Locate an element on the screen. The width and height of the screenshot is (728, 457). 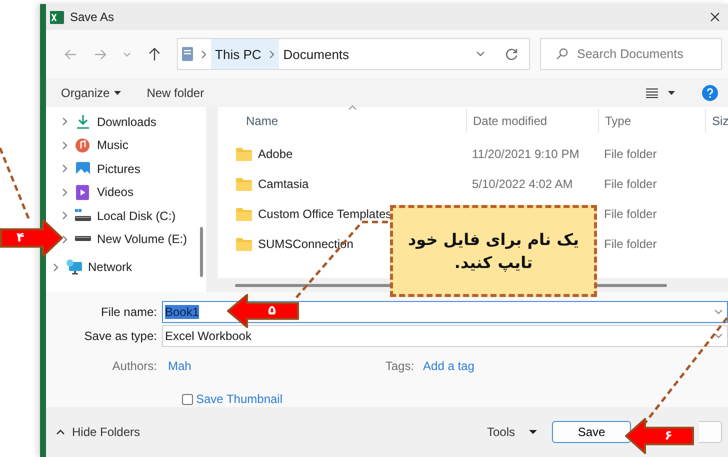
file-name: Custom Office Templates is located at coordinates (325, 214).